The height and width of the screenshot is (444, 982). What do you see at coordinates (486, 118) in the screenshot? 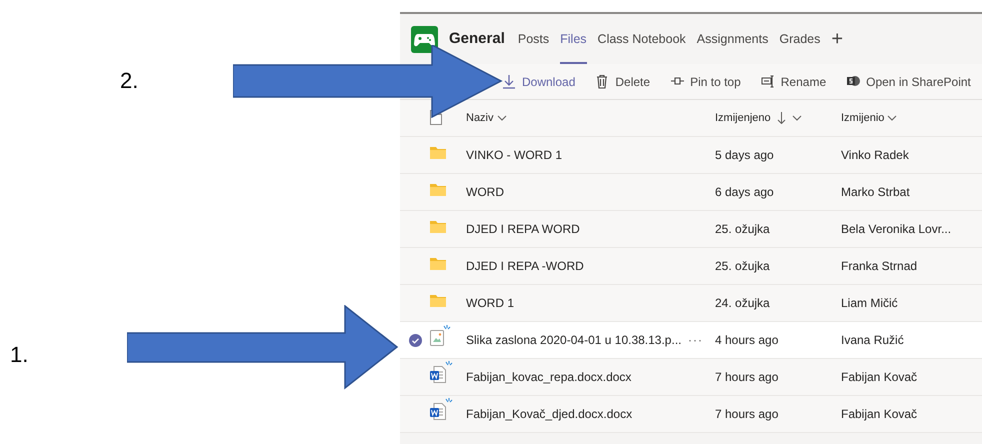
I see `column-header: Naziv` at bounding box center [486, 118].